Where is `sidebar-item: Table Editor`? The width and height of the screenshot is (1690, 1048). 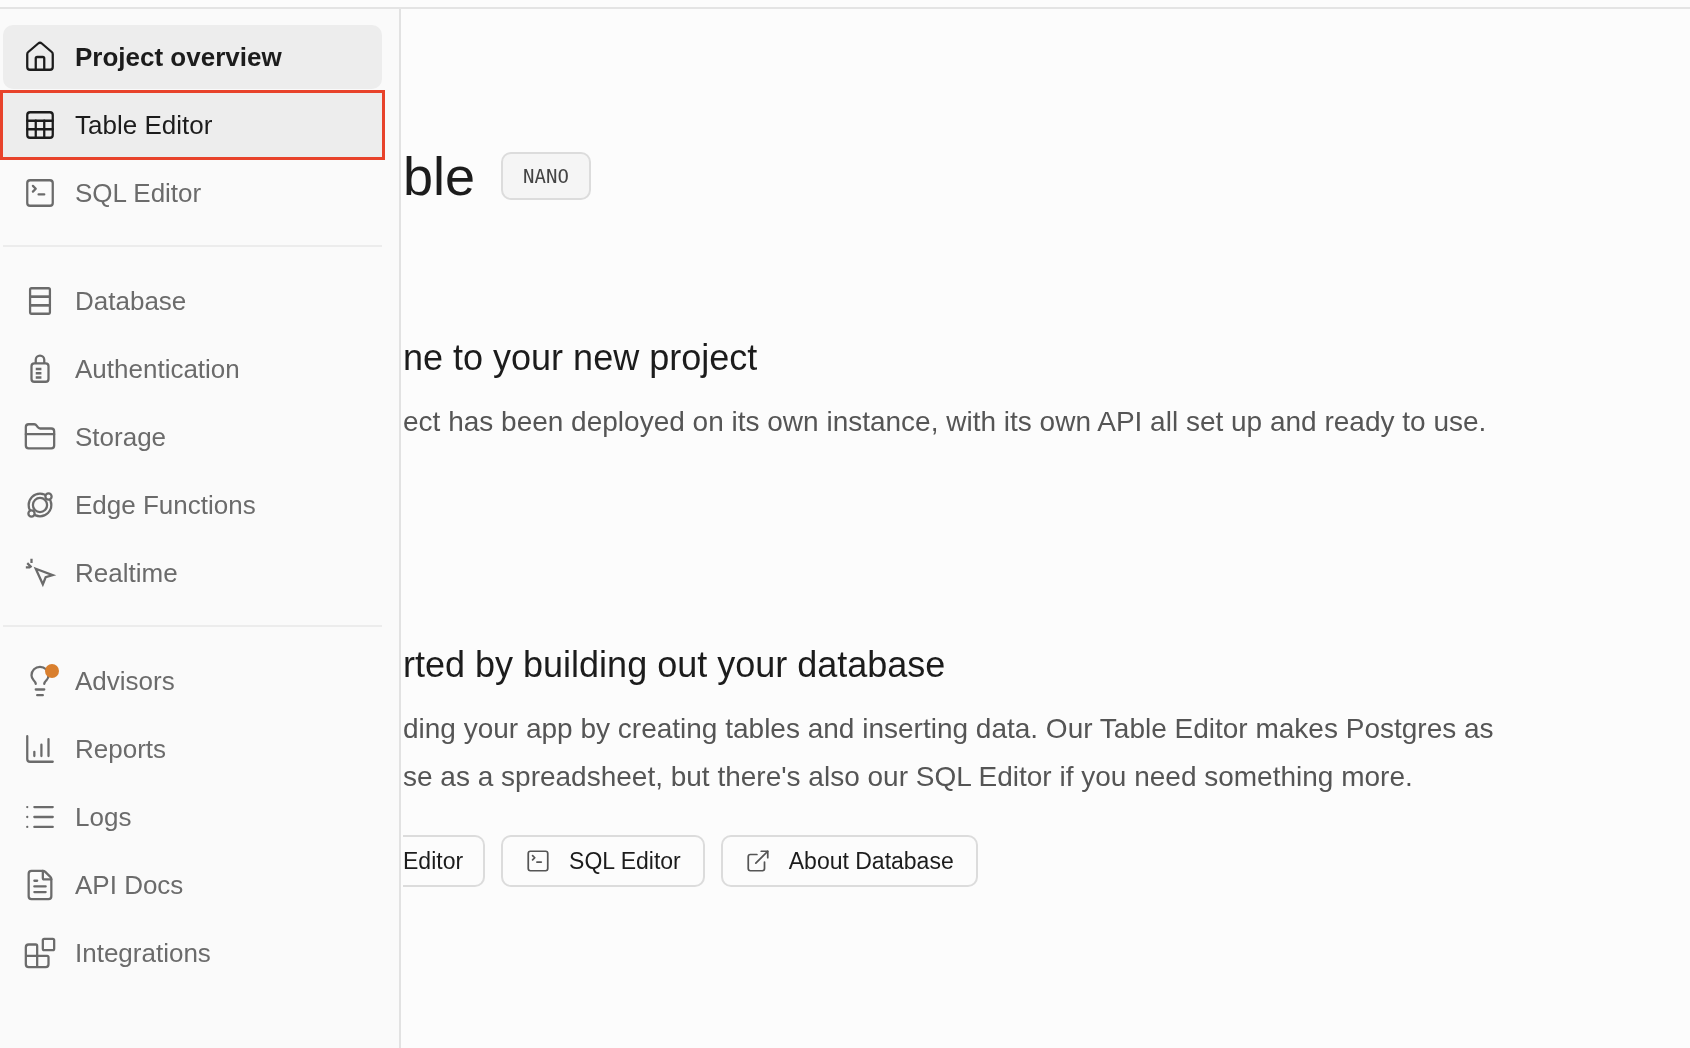 sidebar-item: Table Editor is located at coordinates (192, 125).